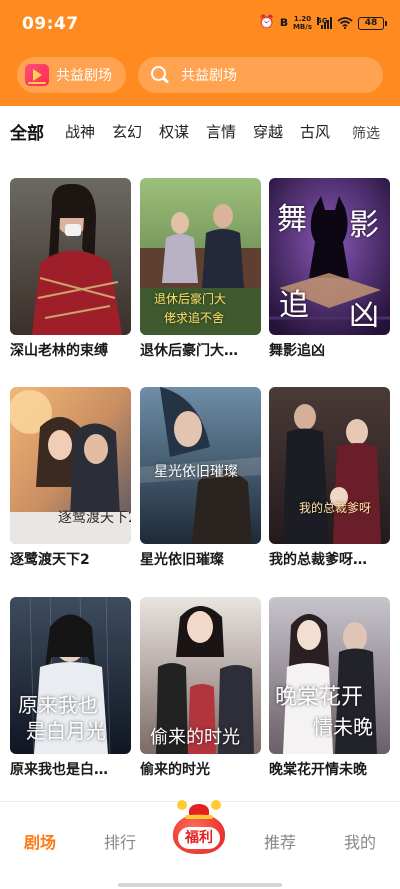 This screenshot has width=400, height=889. Describe the element at coordinates (84, 76) in the screenshot. I see `brand-name: 共益剧场` at that location.